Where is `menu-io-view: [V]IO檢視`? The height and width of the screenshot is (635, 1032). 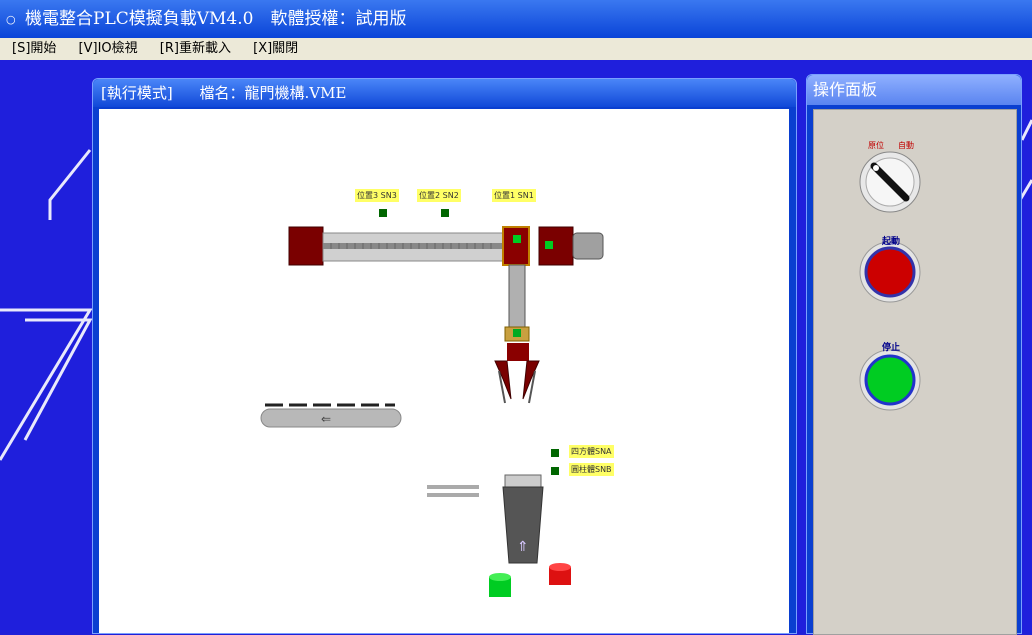 menu-io-view: [V]IO檢視 is located at coordinates (108, 48).